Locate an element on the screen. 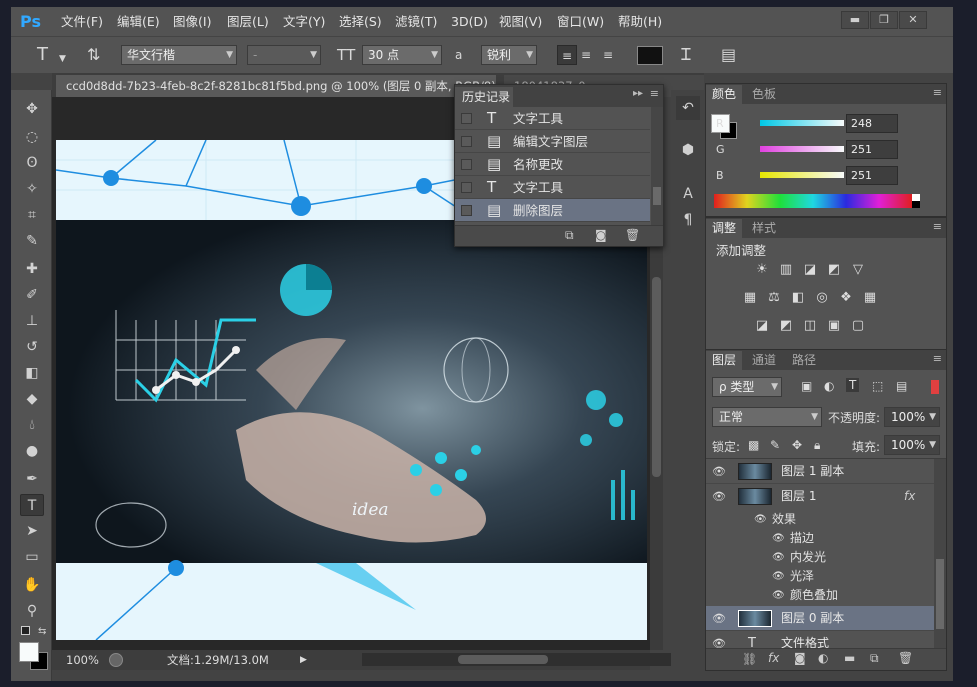 Image resolution: width=977 pixels, height=687 pixels. tab-layers: 图层 is located at coordinates (724, 360).